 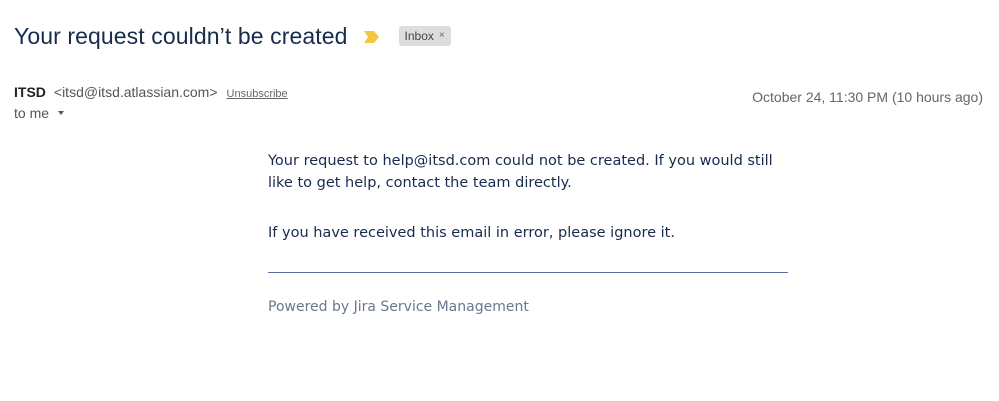 I want to click on importance-marker-icon, so click(x=372, y=37).